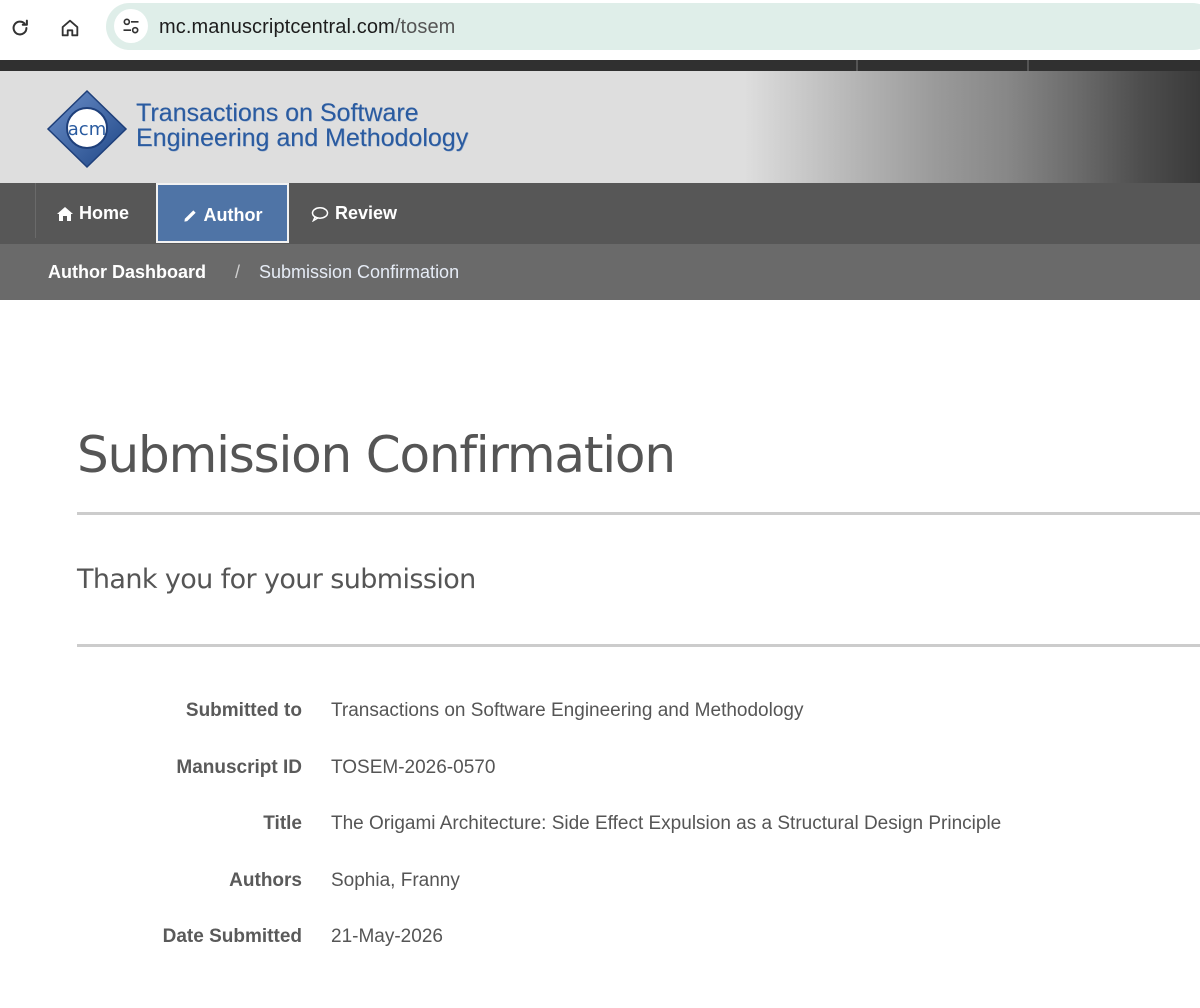 The image size is (1200, 1008). Describe the element at coordinates (233, 214) in the screenshot. I see `nav-author-label: Author` at that location.